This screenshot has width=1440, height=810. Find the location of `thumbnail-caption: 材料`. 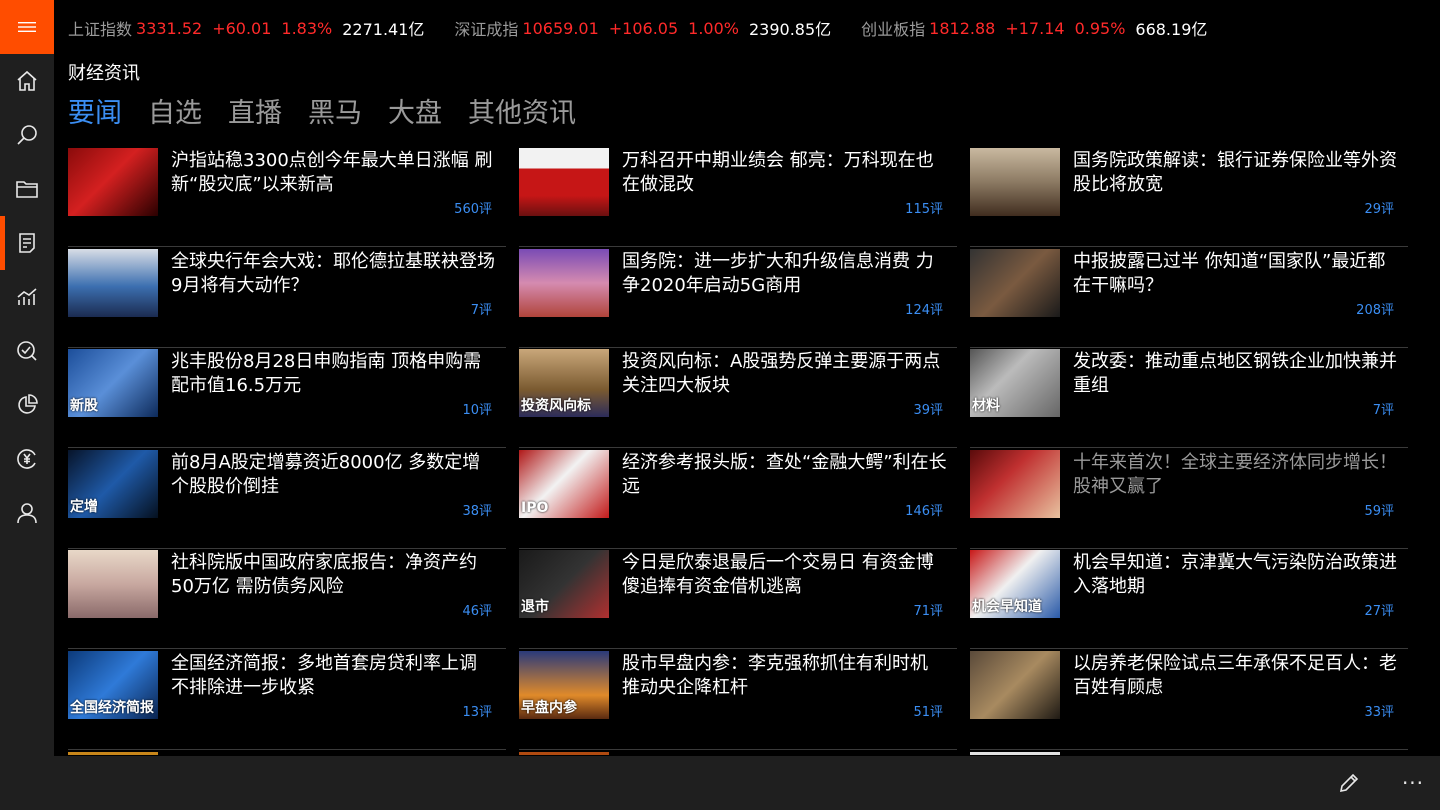

thumbnail-caption: 材料 is located at coordinates (986, 406).